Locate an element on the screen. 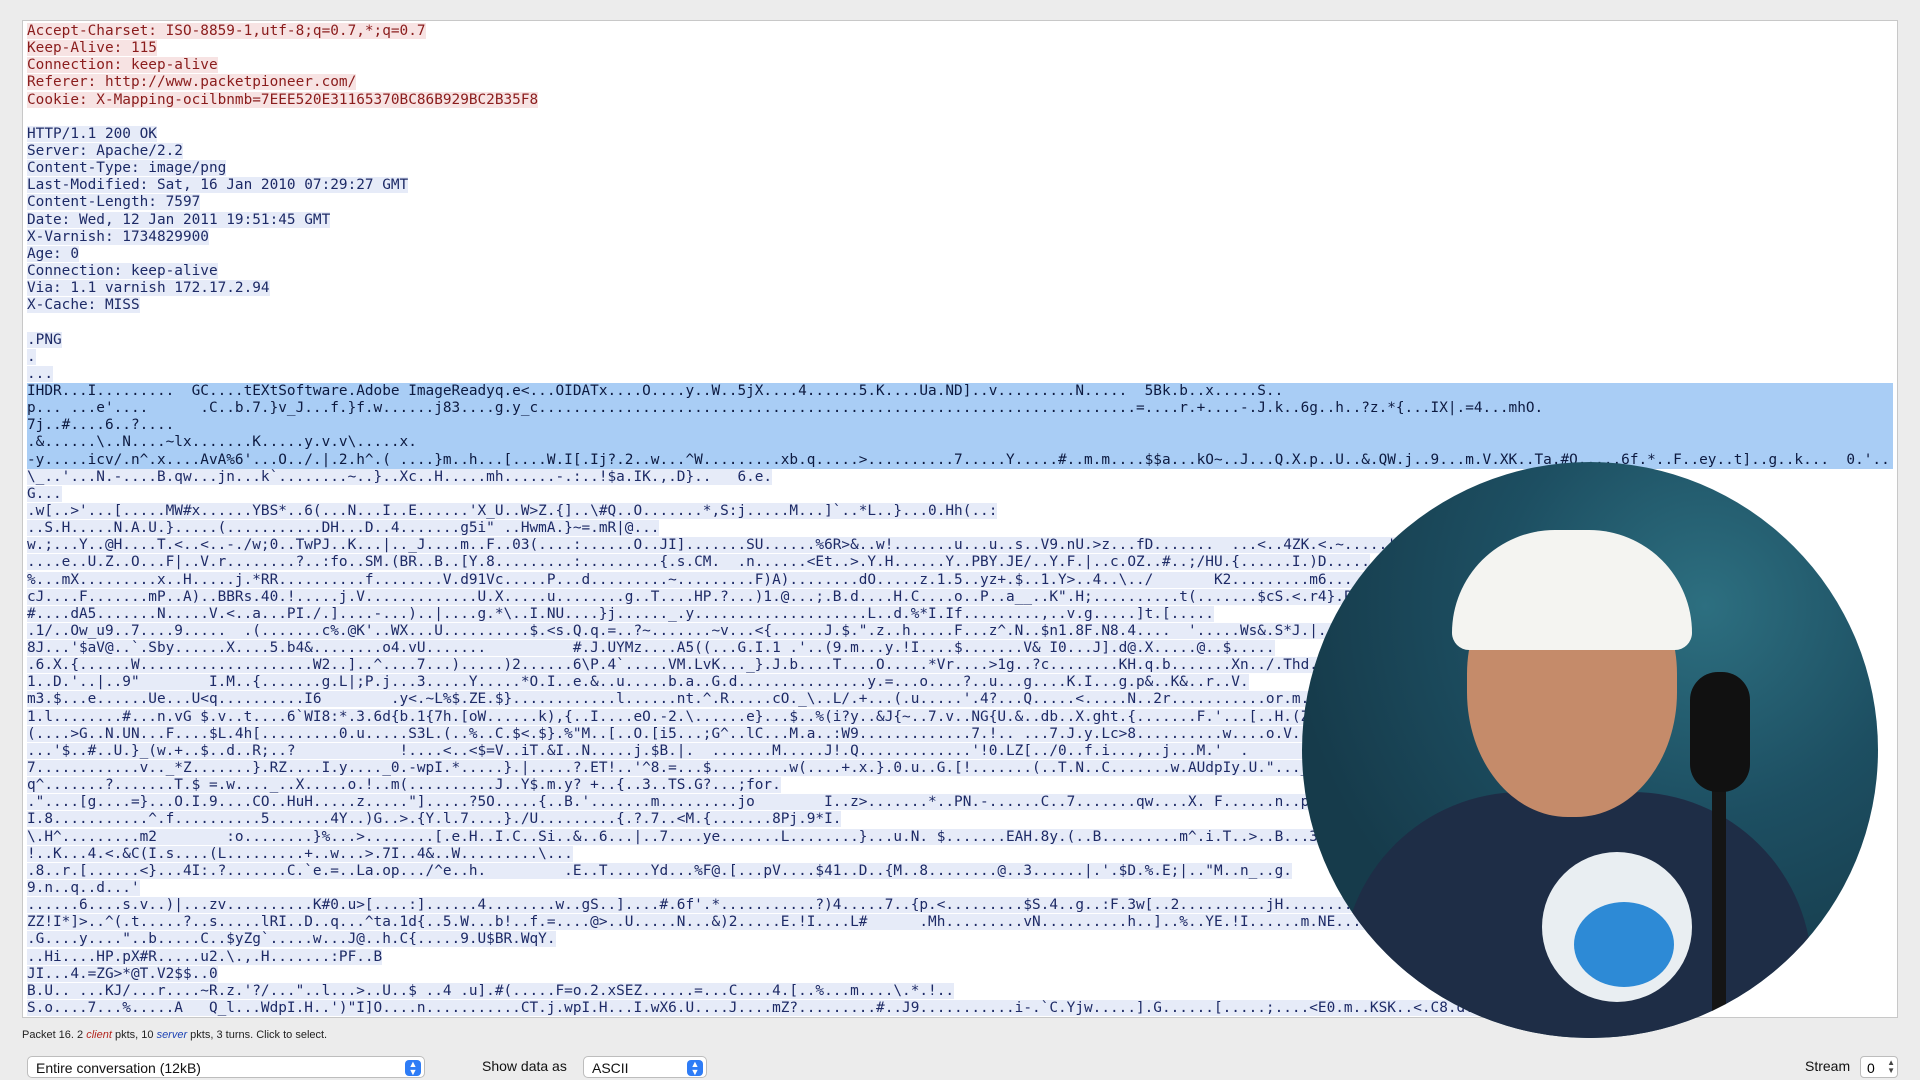  select-stepper-icon: ▲ ▼ is located at coordinates (413, 1068).